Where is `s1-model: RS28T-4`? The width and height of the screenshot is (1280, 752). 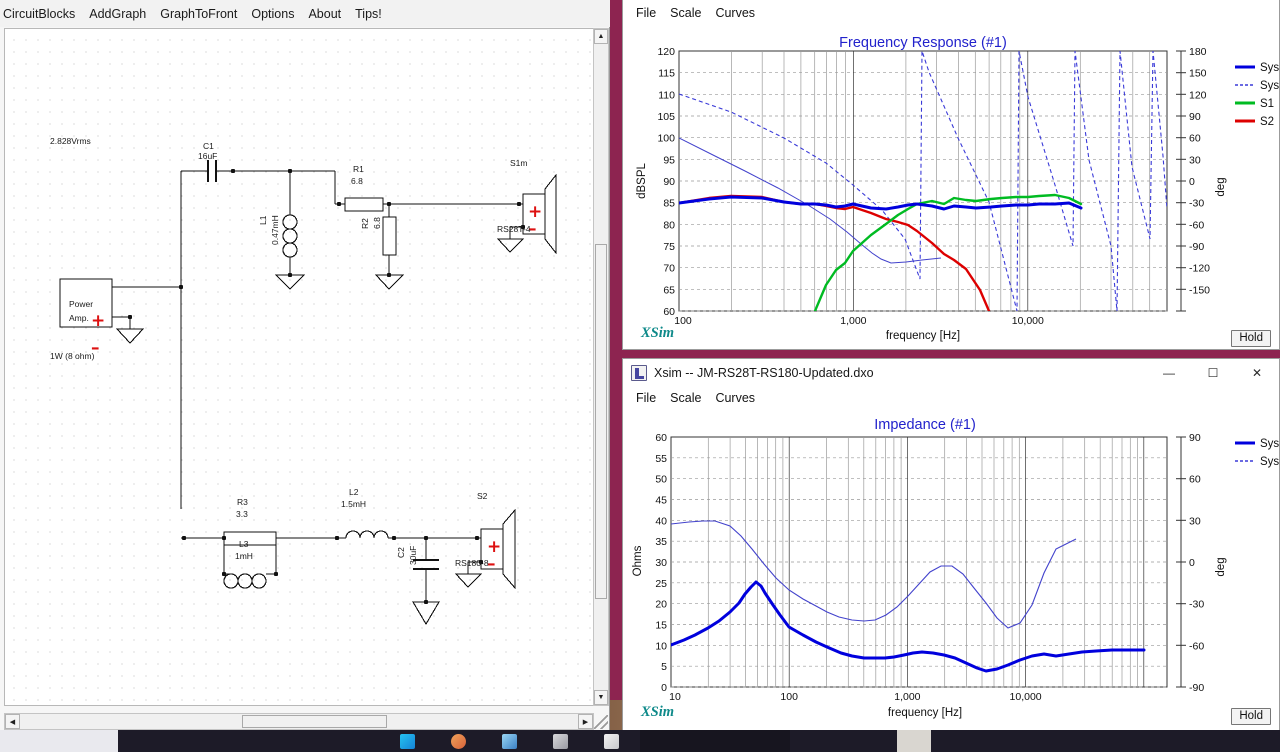
s1-model: RS28T-4 is located at coordinates (514, 229).